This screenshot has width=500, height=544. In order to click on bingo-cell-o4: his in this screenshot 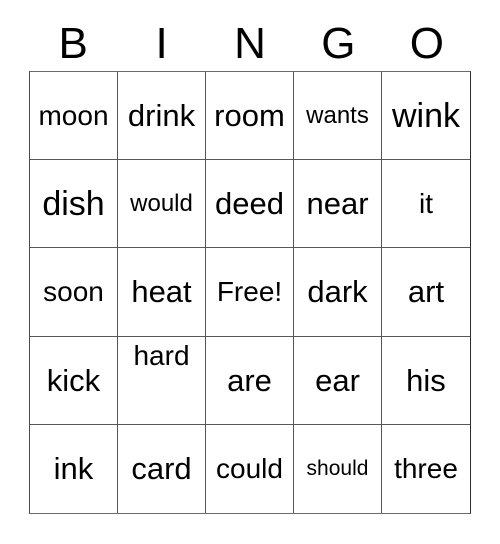, I will do `click(426, 380)`.